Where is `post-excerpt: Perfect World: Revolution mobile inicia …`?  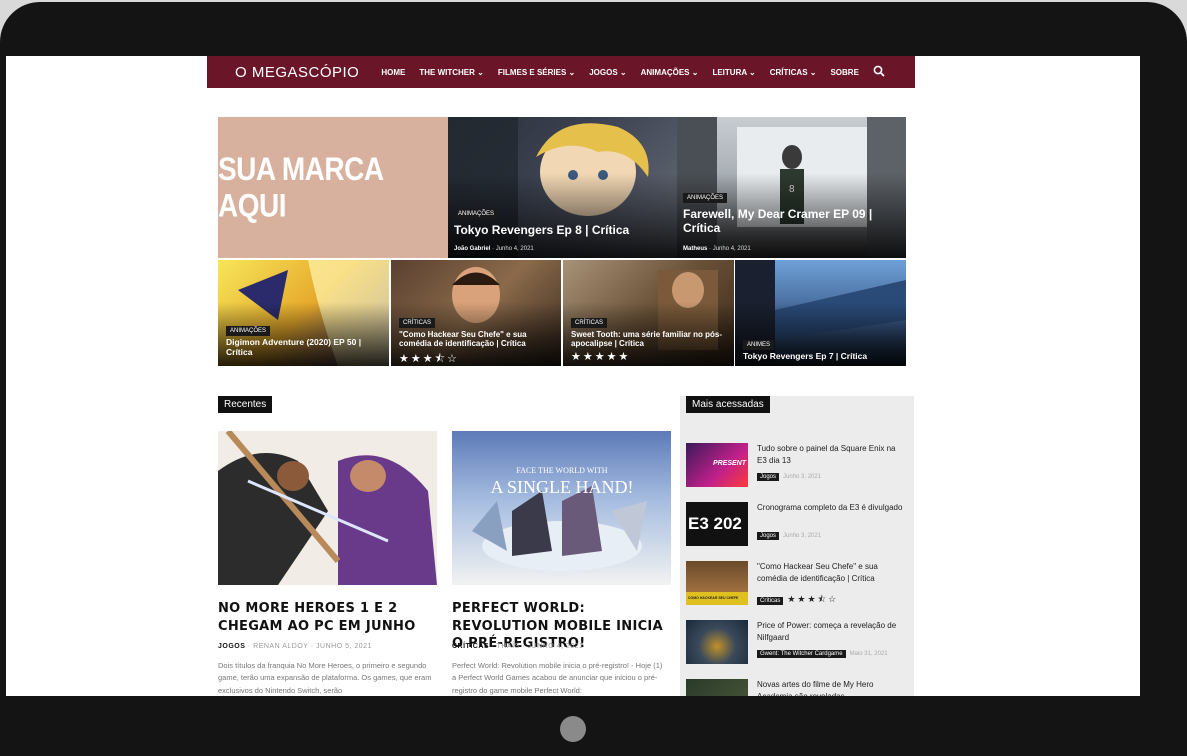 post-excerpt: Perfect World: Revolution mobile inicia … is located at coordinates (557, 678).